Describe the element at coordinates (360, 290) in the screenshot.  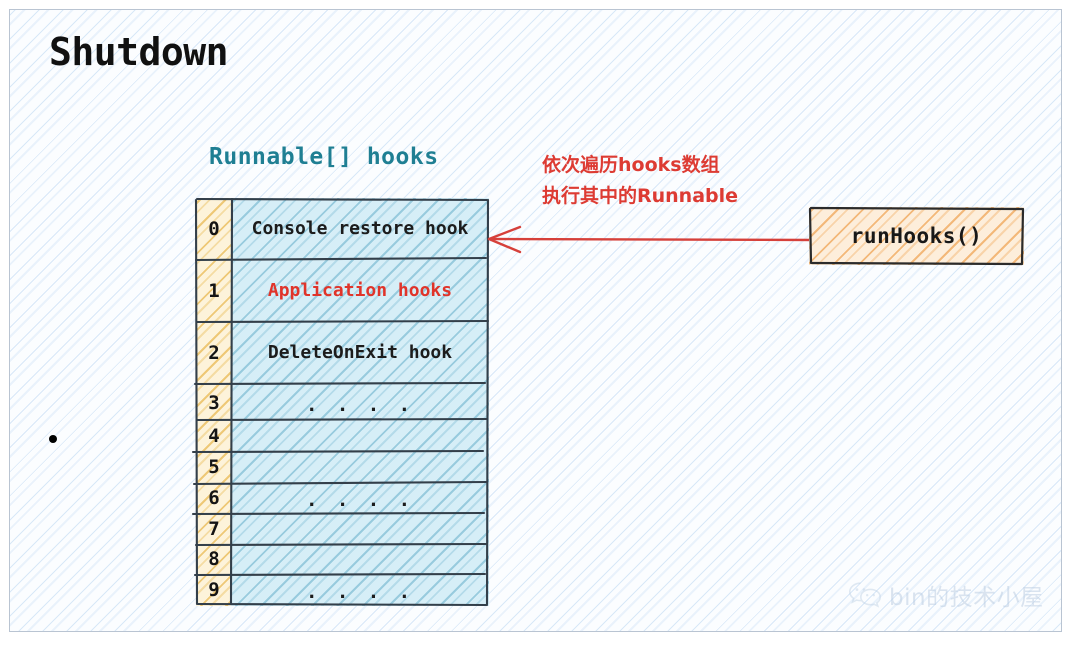
I see `table-row-value: Application hooks` at that location.